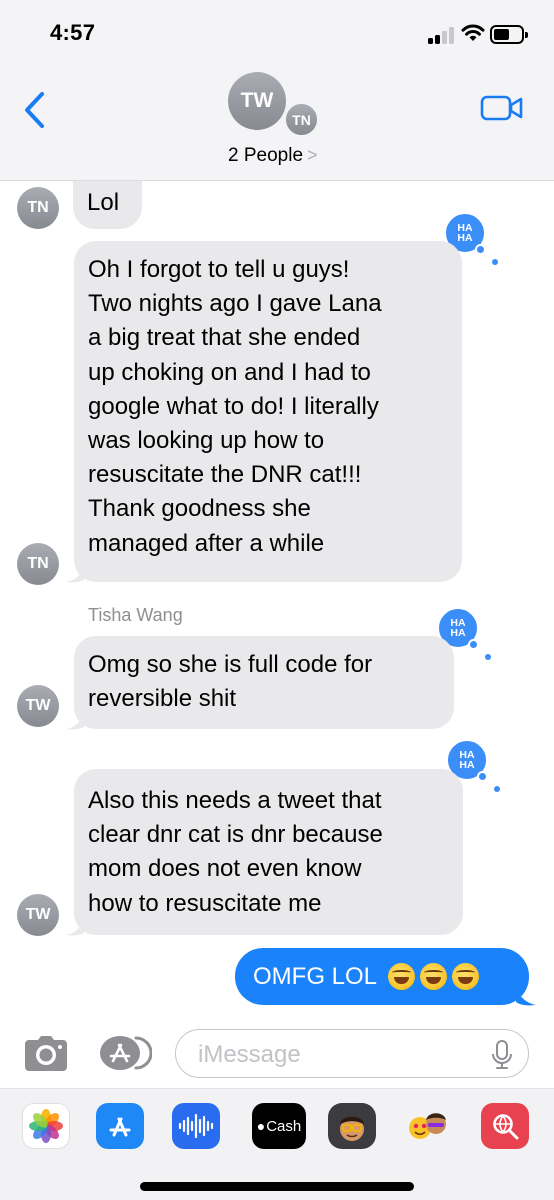 Image resolution: width=554 pixels, height=1200 pixels. Describe the element at coordinates (427, 1126) in the screenshot. I see `memoji-stickers-icon` at that location.